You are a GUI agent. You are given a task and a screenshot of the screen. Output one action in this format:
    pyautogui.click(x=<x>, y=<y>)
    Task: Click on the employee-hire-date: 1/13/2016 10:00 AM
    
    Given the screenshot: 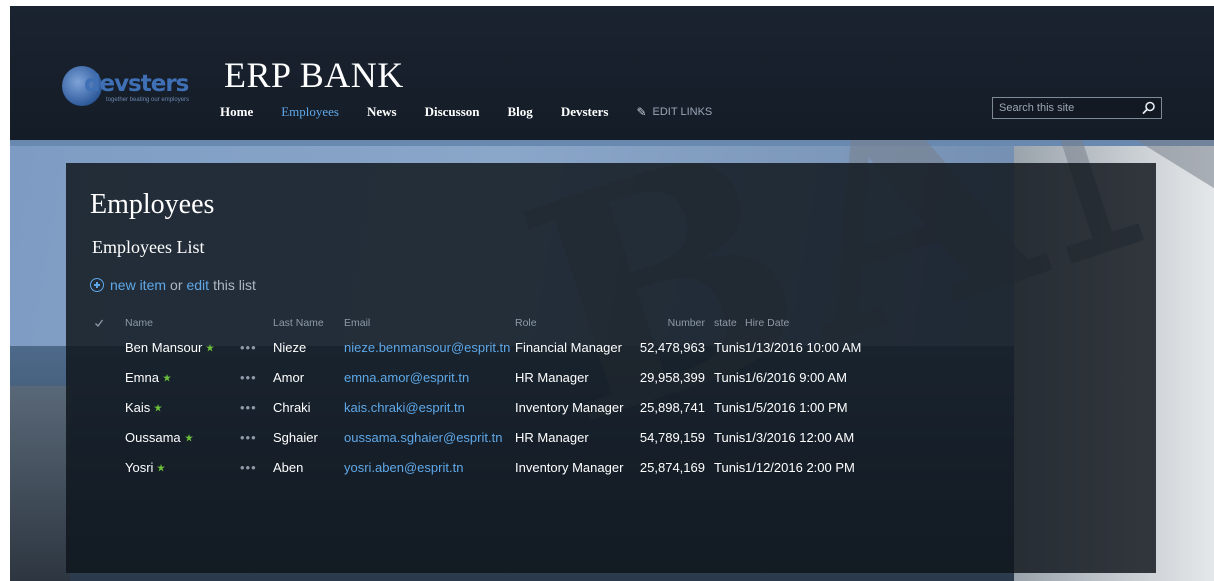 What is the action you would take?
    pyautogui.click(x=803, y=347)
    